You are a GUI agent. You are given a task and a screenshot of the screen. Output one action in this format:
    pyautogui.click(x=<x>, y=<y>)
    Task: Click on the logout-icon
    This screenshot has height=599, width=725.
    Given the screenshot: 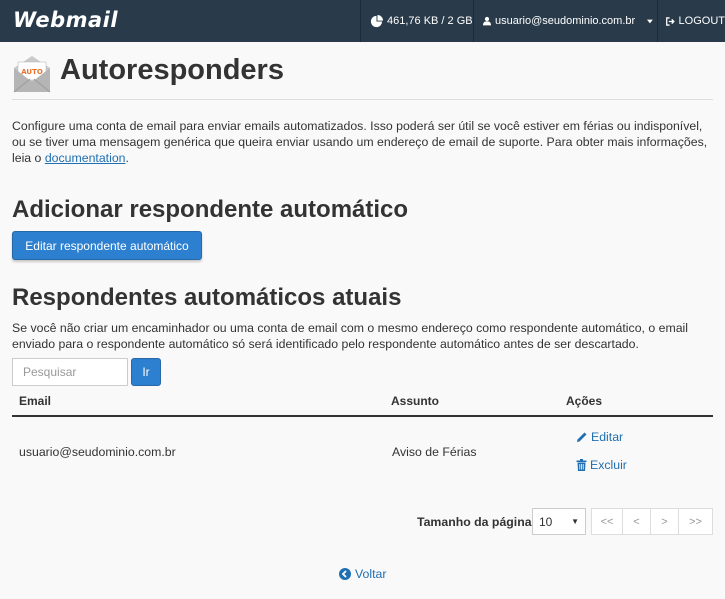 What is the action you would take?
    pyautogui.click(x=670, y=21)
    